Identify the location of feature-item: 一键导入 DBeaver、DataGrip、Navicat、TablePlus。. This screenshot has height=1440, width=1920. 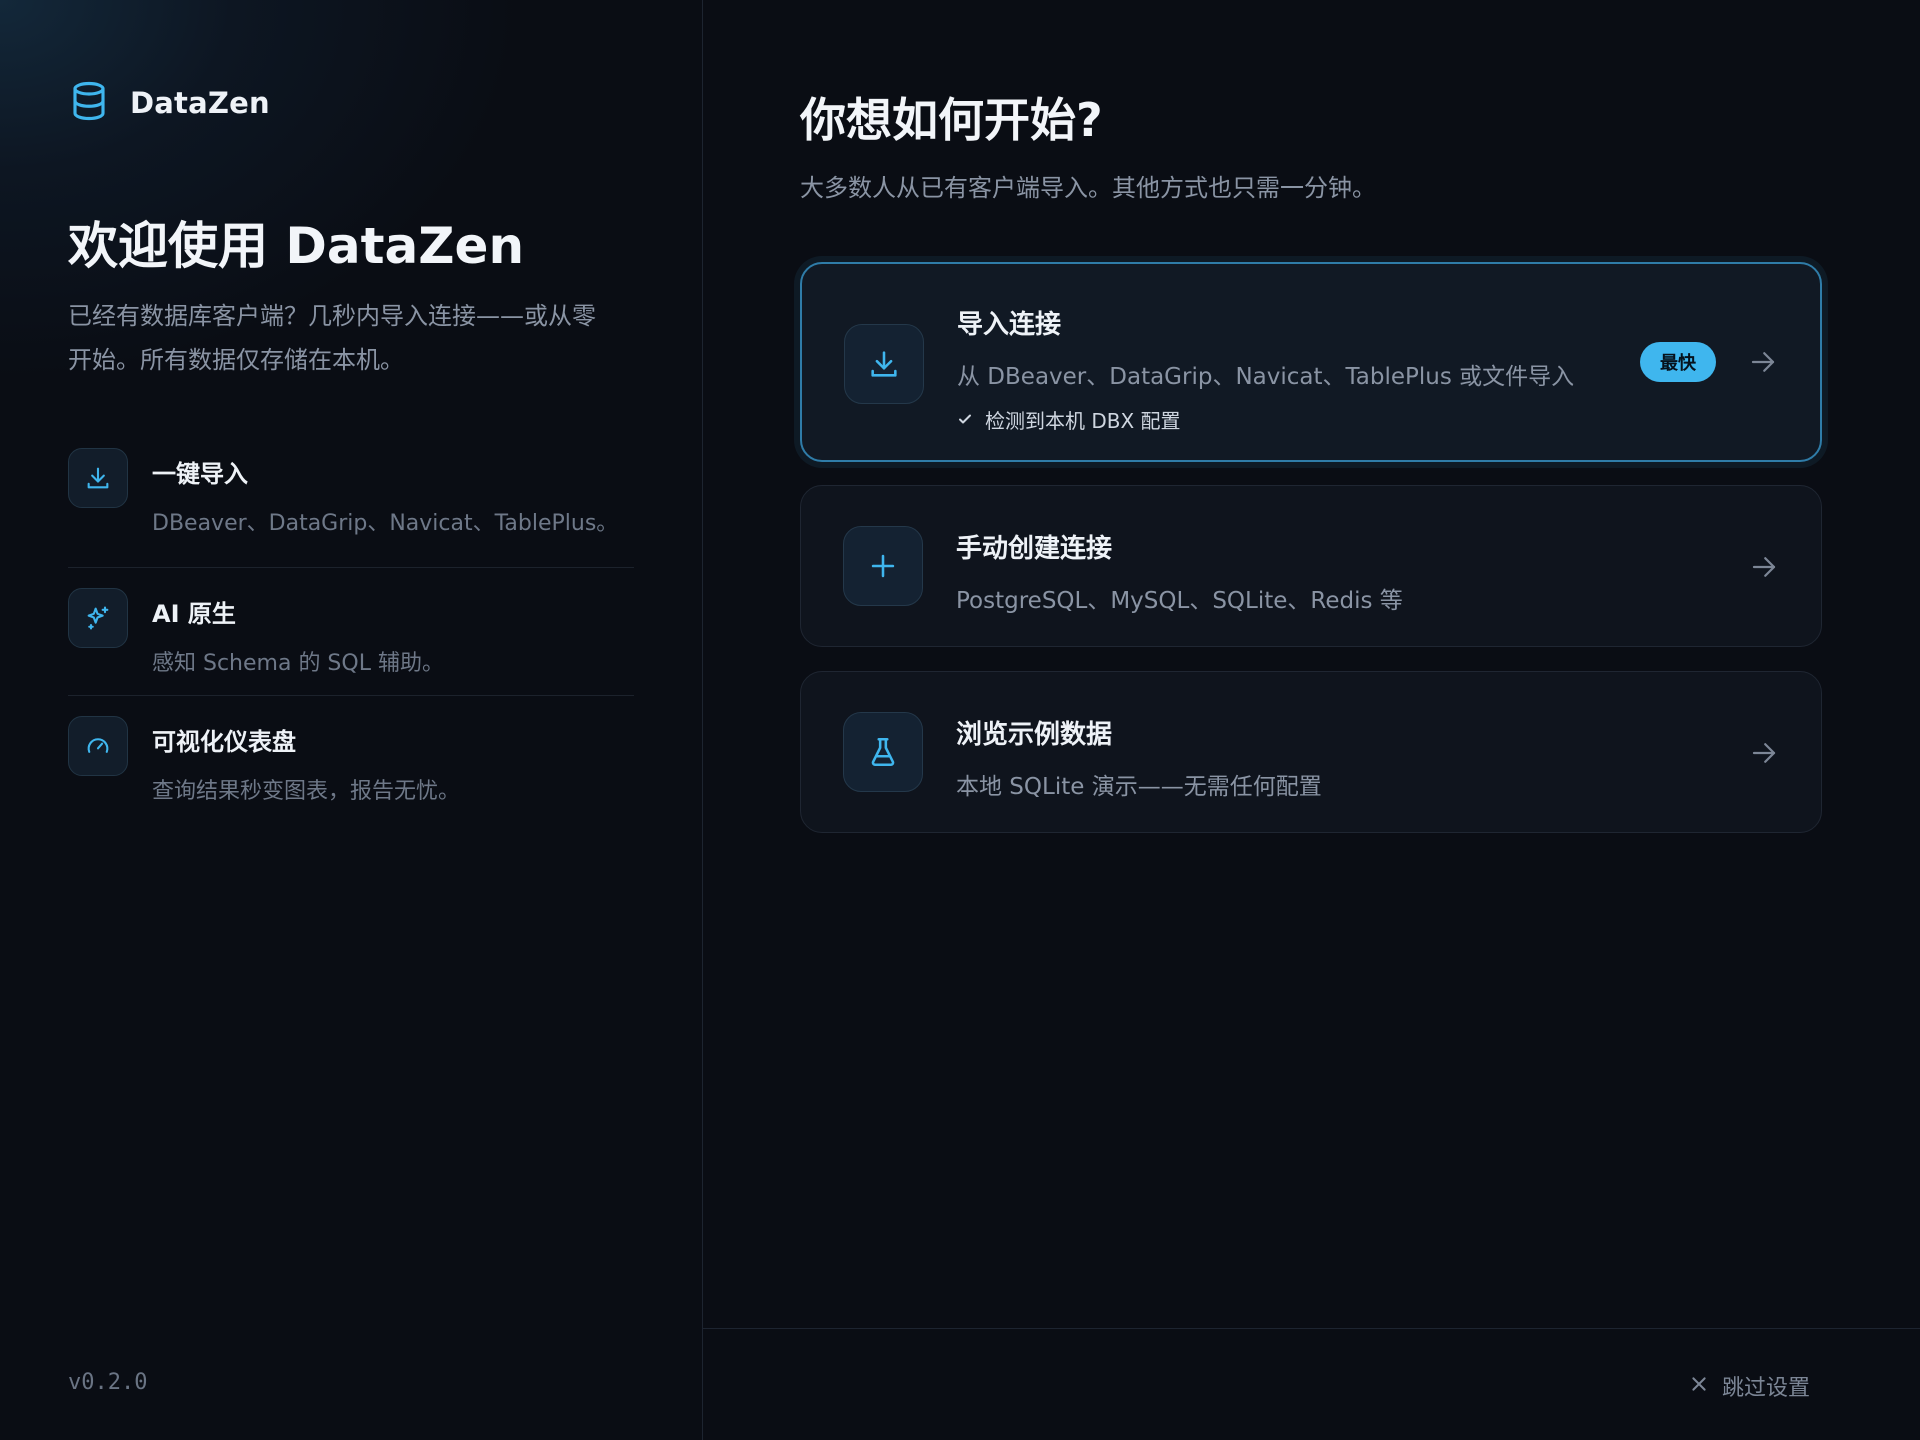
(351, 504).